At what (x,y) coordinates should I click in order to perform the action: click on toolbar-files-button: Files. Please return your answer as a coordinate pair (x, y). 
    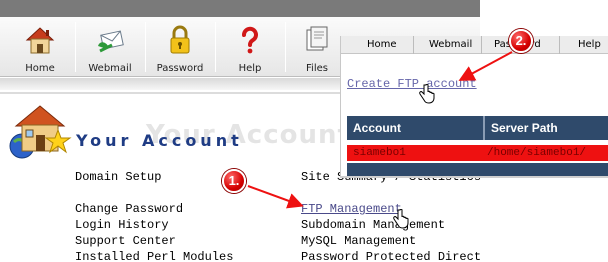
    Looking at the image, I should click on (317, 47).